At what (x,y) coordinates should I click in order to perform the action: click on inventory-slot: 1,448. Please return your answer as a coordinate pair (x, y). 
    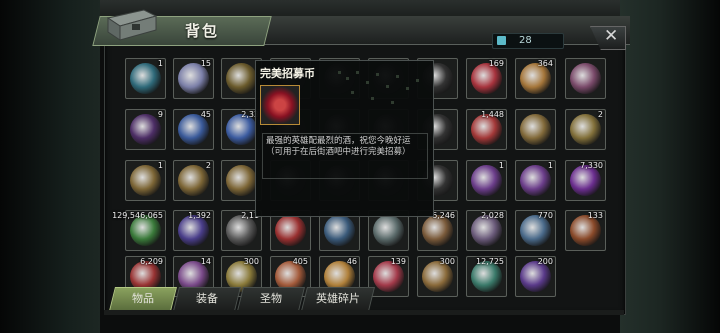
    Looking at the image, I should click on (486, 129).